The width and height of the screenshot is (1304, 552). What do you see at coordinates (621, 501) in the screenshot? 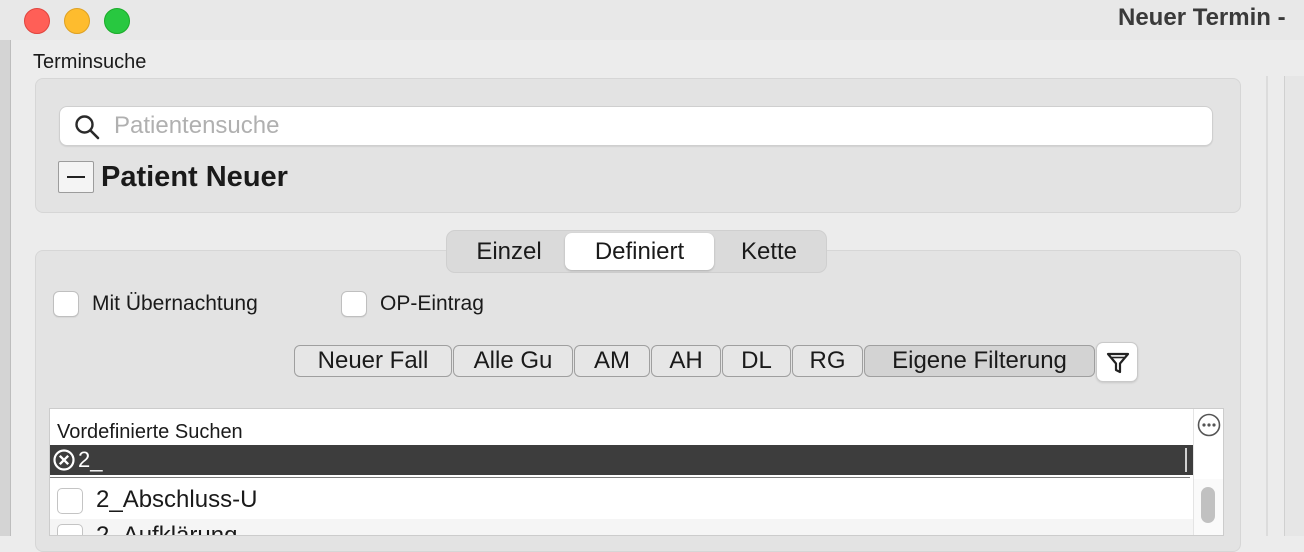
I see `list-item: 2_Abschluss-U` at bounding box center [621, 501].